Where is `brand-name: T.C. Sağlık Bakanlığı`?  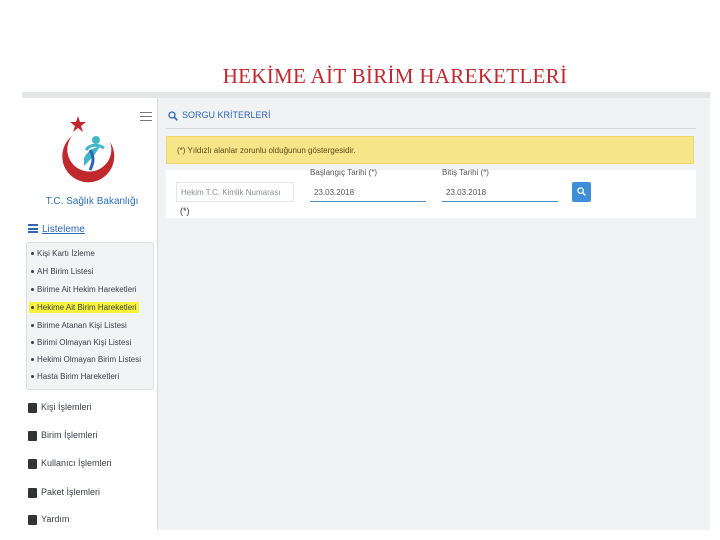 brand-name: T.C. Sağlık Bakanlığı is located at coordinates (92, 201).